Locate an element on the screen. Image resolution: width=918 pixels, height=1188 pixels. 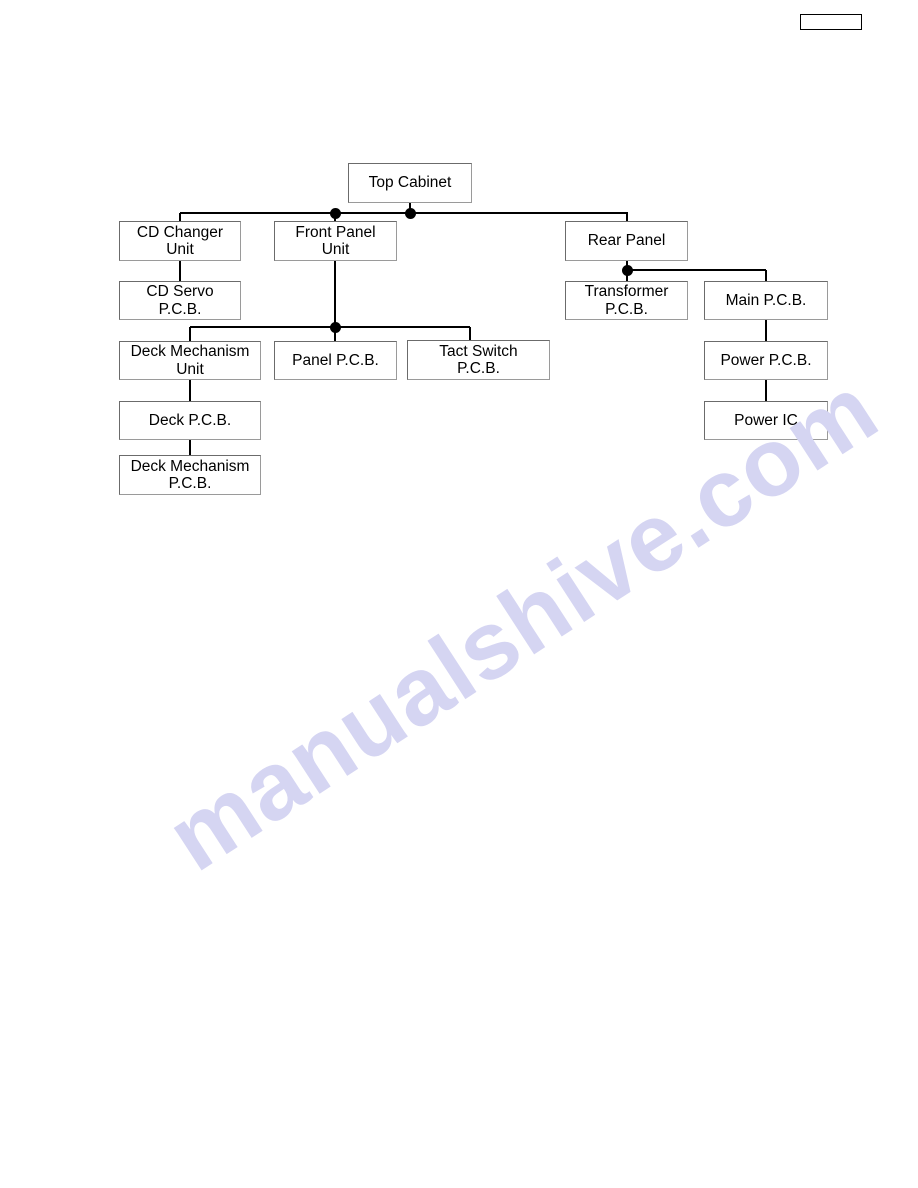
node-label: Power IC is located at coordinates (766, 420).